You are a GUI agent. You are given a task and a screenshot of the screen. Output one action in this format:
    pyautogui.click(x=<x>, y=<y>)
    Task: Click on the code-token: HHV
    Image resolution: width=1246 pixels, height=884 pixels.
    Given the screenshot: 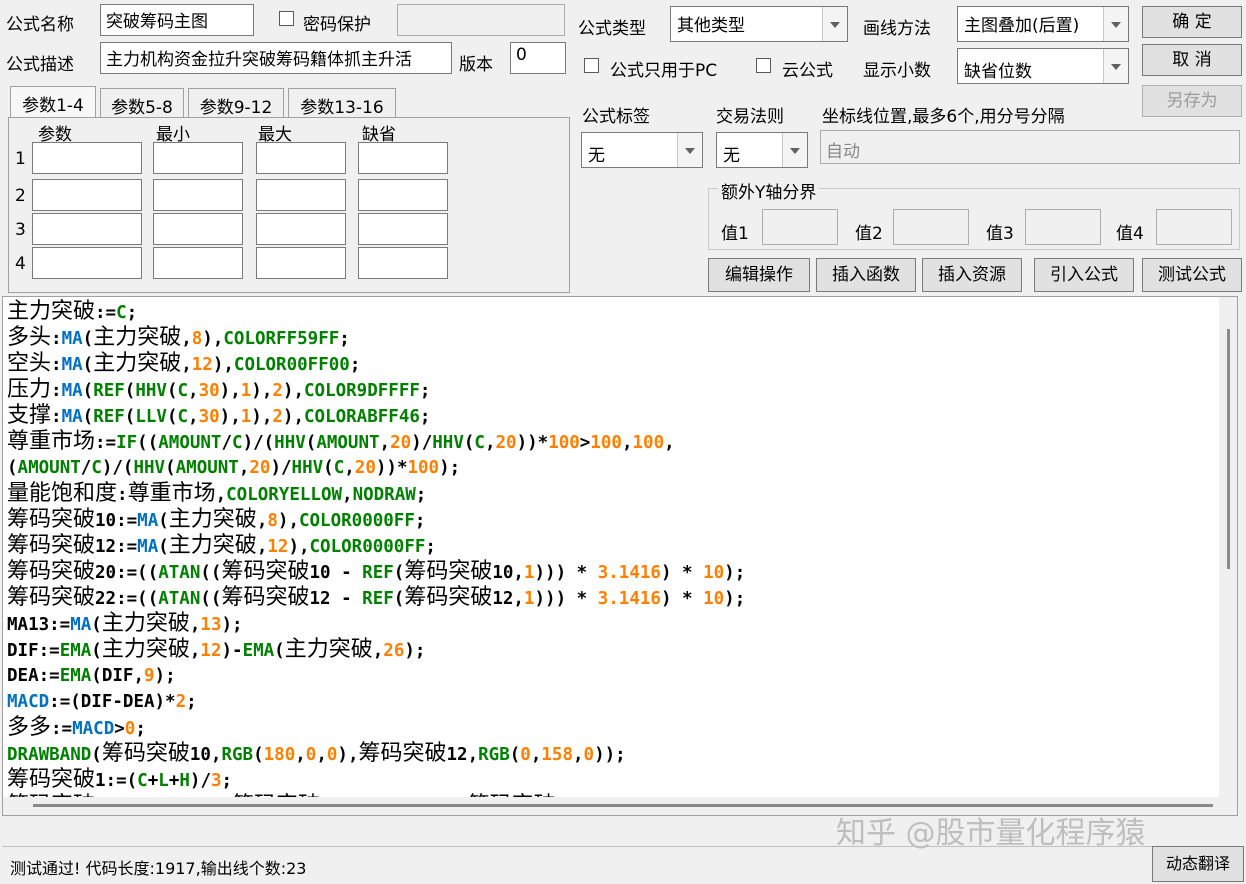 What is the action you would take?
    pyautogui.click(x=307, y=468)
    